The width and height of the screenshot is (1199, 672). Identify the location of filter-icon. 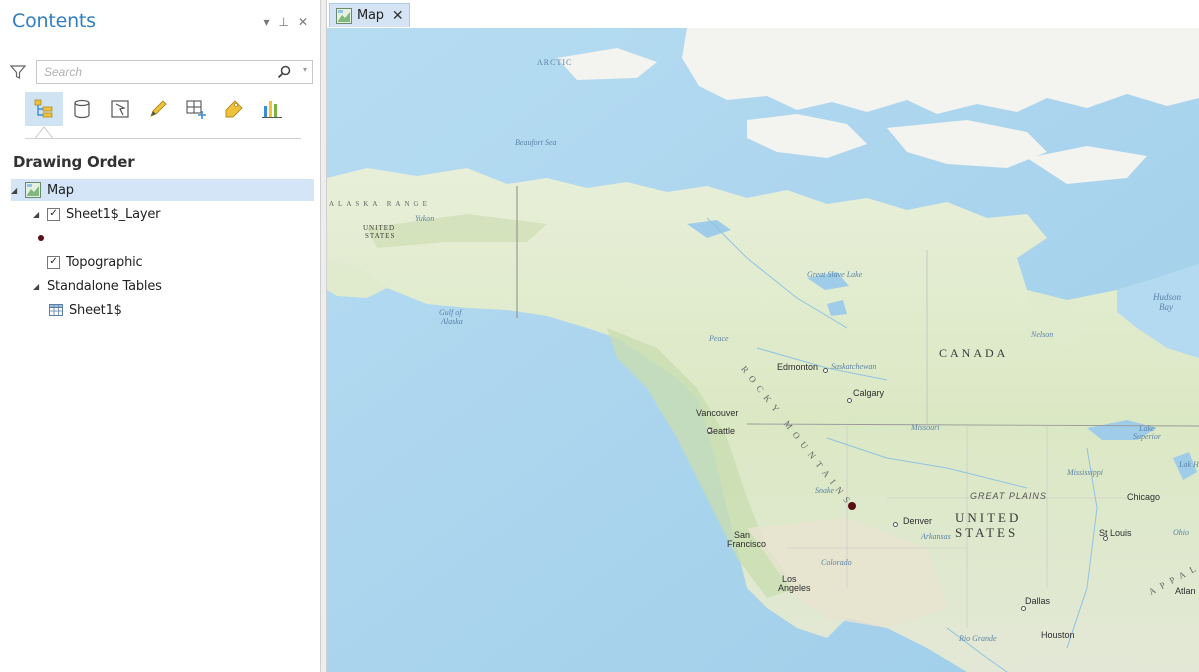
(18, 72).